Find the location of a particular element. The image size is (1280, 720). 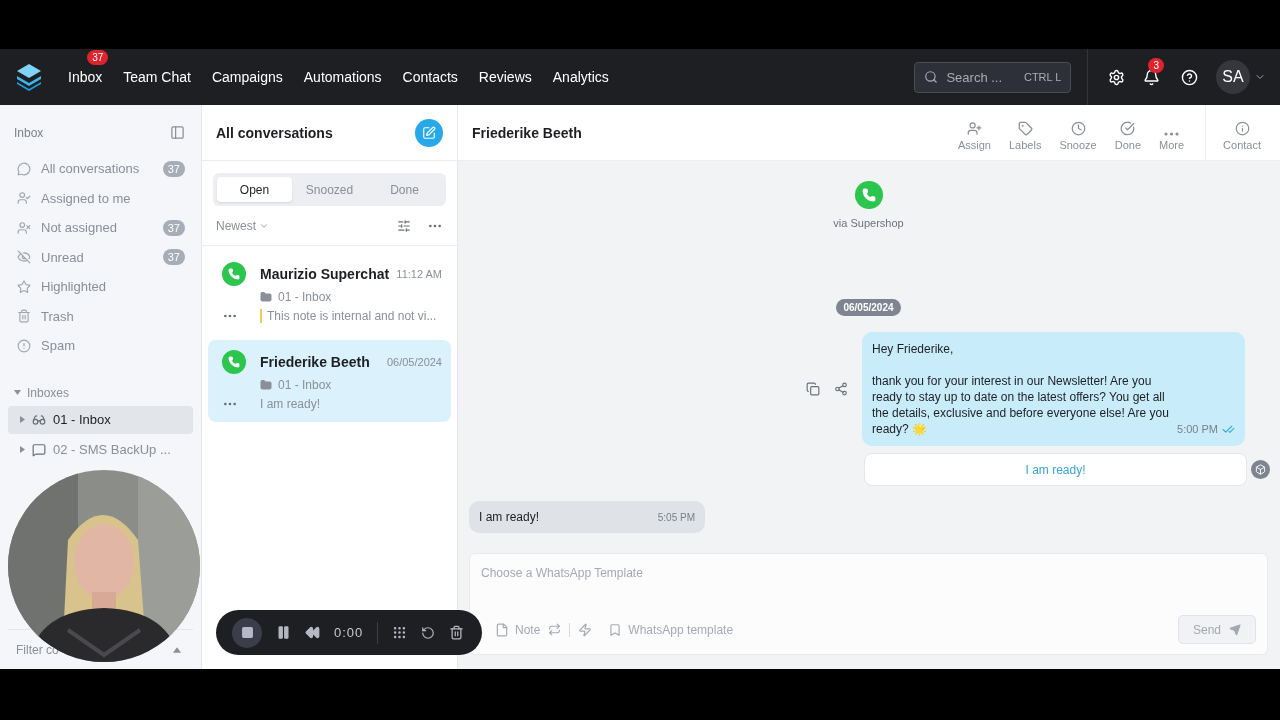

help-icon is located at coordinates (1189, 77).